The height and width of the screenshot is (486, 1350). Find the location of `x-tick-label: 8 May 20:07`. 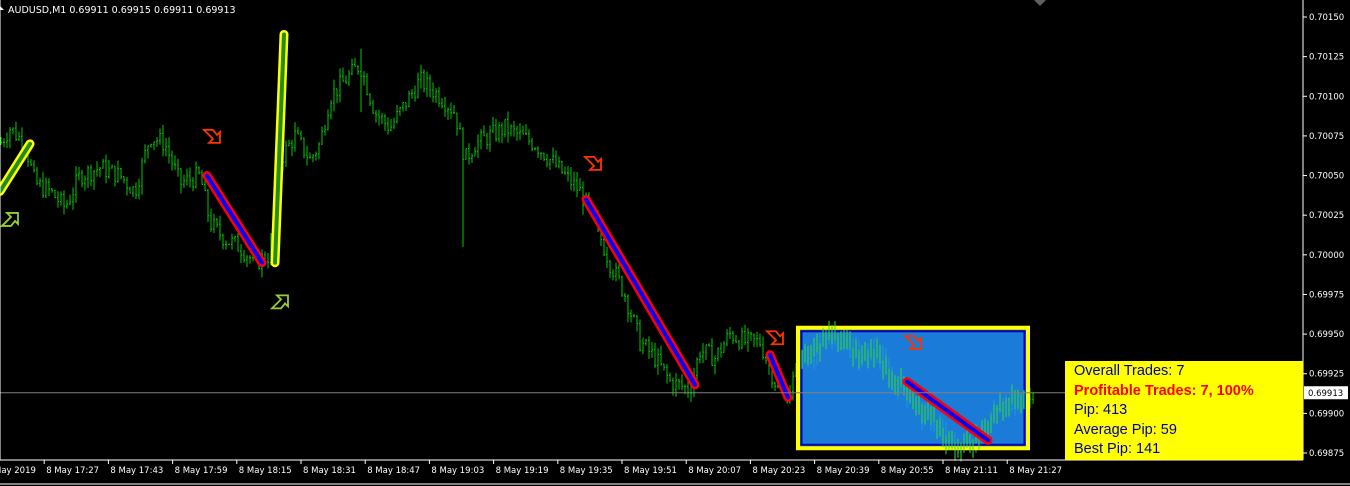

x-tick-label: 8 May 20:07 is located at coordinates (714, 471).